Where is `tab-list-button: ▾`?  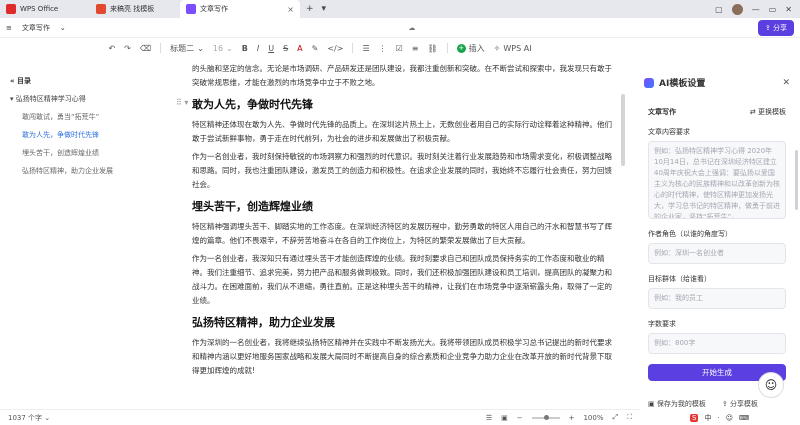
tab-list-button: ▾ is located at coordinates (324, 9).